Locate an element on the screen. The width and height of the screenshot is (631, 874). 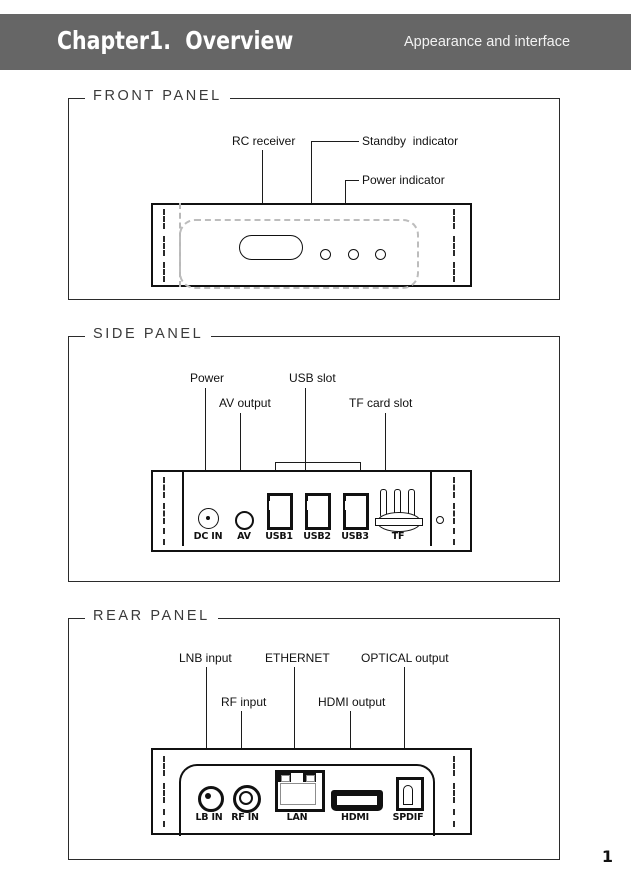
port-label-lan: LAN is located at coordinates (297, 817).